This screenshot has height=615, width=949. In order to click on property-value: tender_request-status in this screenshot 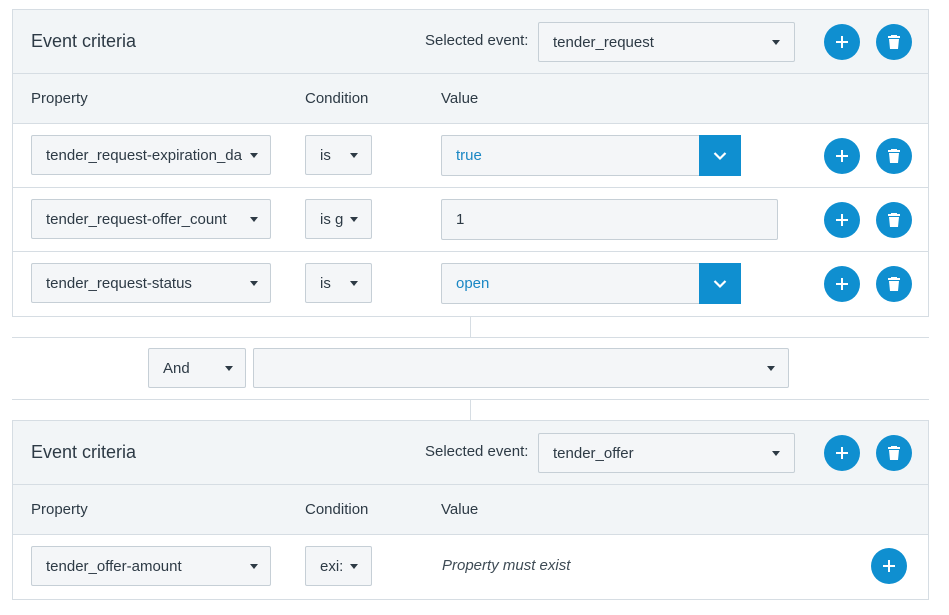, I will do `click(119, 283)`.